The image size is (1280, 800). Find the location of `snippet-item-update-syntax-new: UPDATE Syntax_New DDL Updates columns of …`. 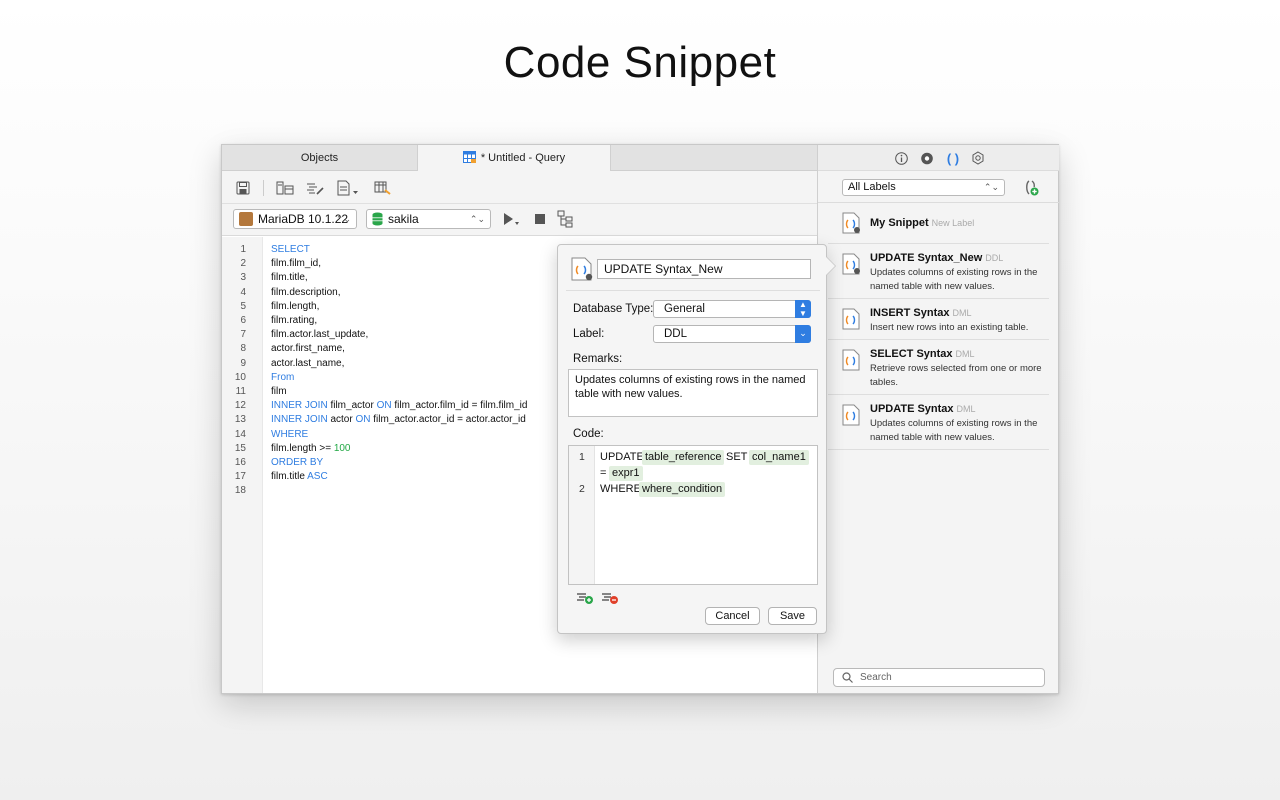

snippet-item-update-syntax-new: UPDATE Syntax_New DDL Updates columns of … is located at coordinates (938, 271).